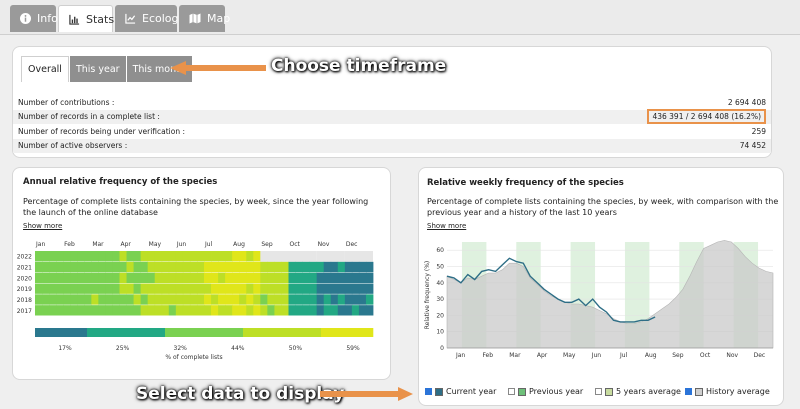  I want to click on show-more-link: Show more, so click(446, 226).